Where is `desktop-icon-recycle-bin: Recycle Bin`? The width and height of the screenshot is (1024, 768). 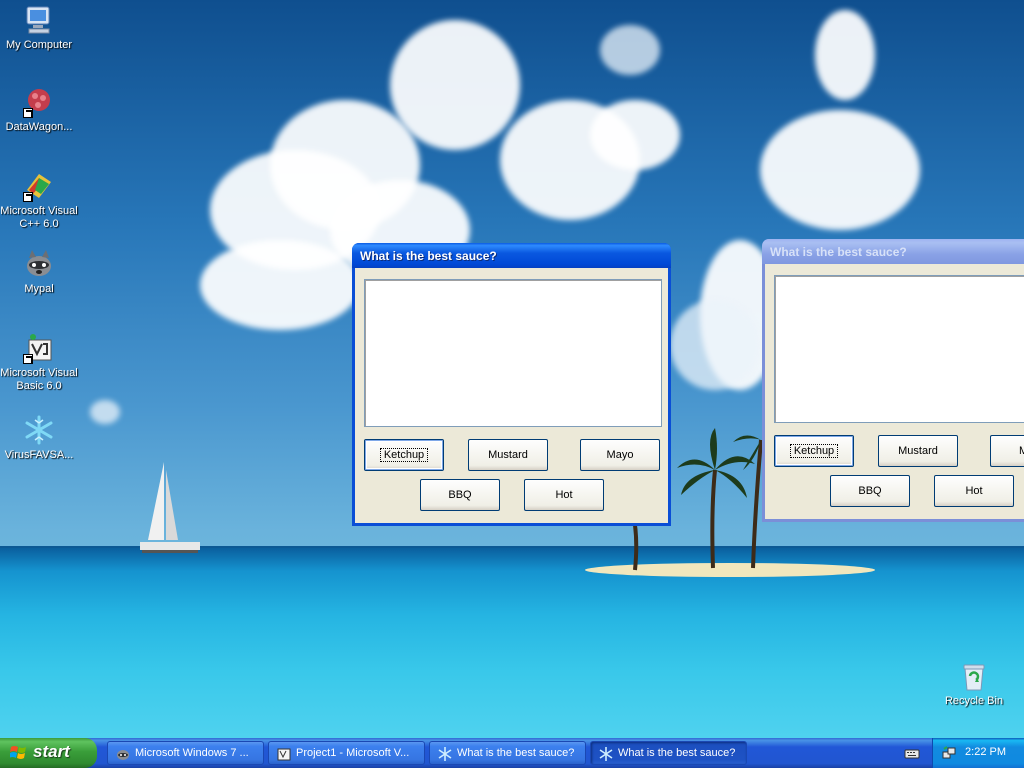
desktop-icon-recycle-bin: Recycle Bin is located at coordinates (974, 684).